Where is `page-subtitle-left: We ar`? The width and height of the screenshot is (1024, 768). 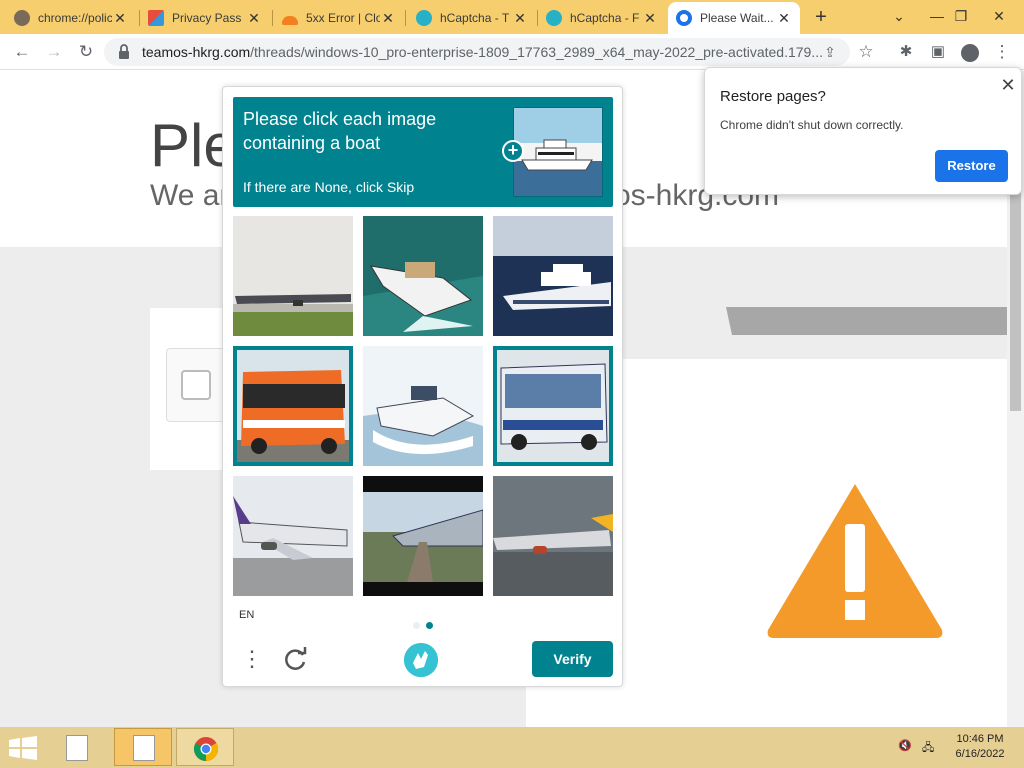 page-subtitle-left: We ar is located at coordinates (190, 195).